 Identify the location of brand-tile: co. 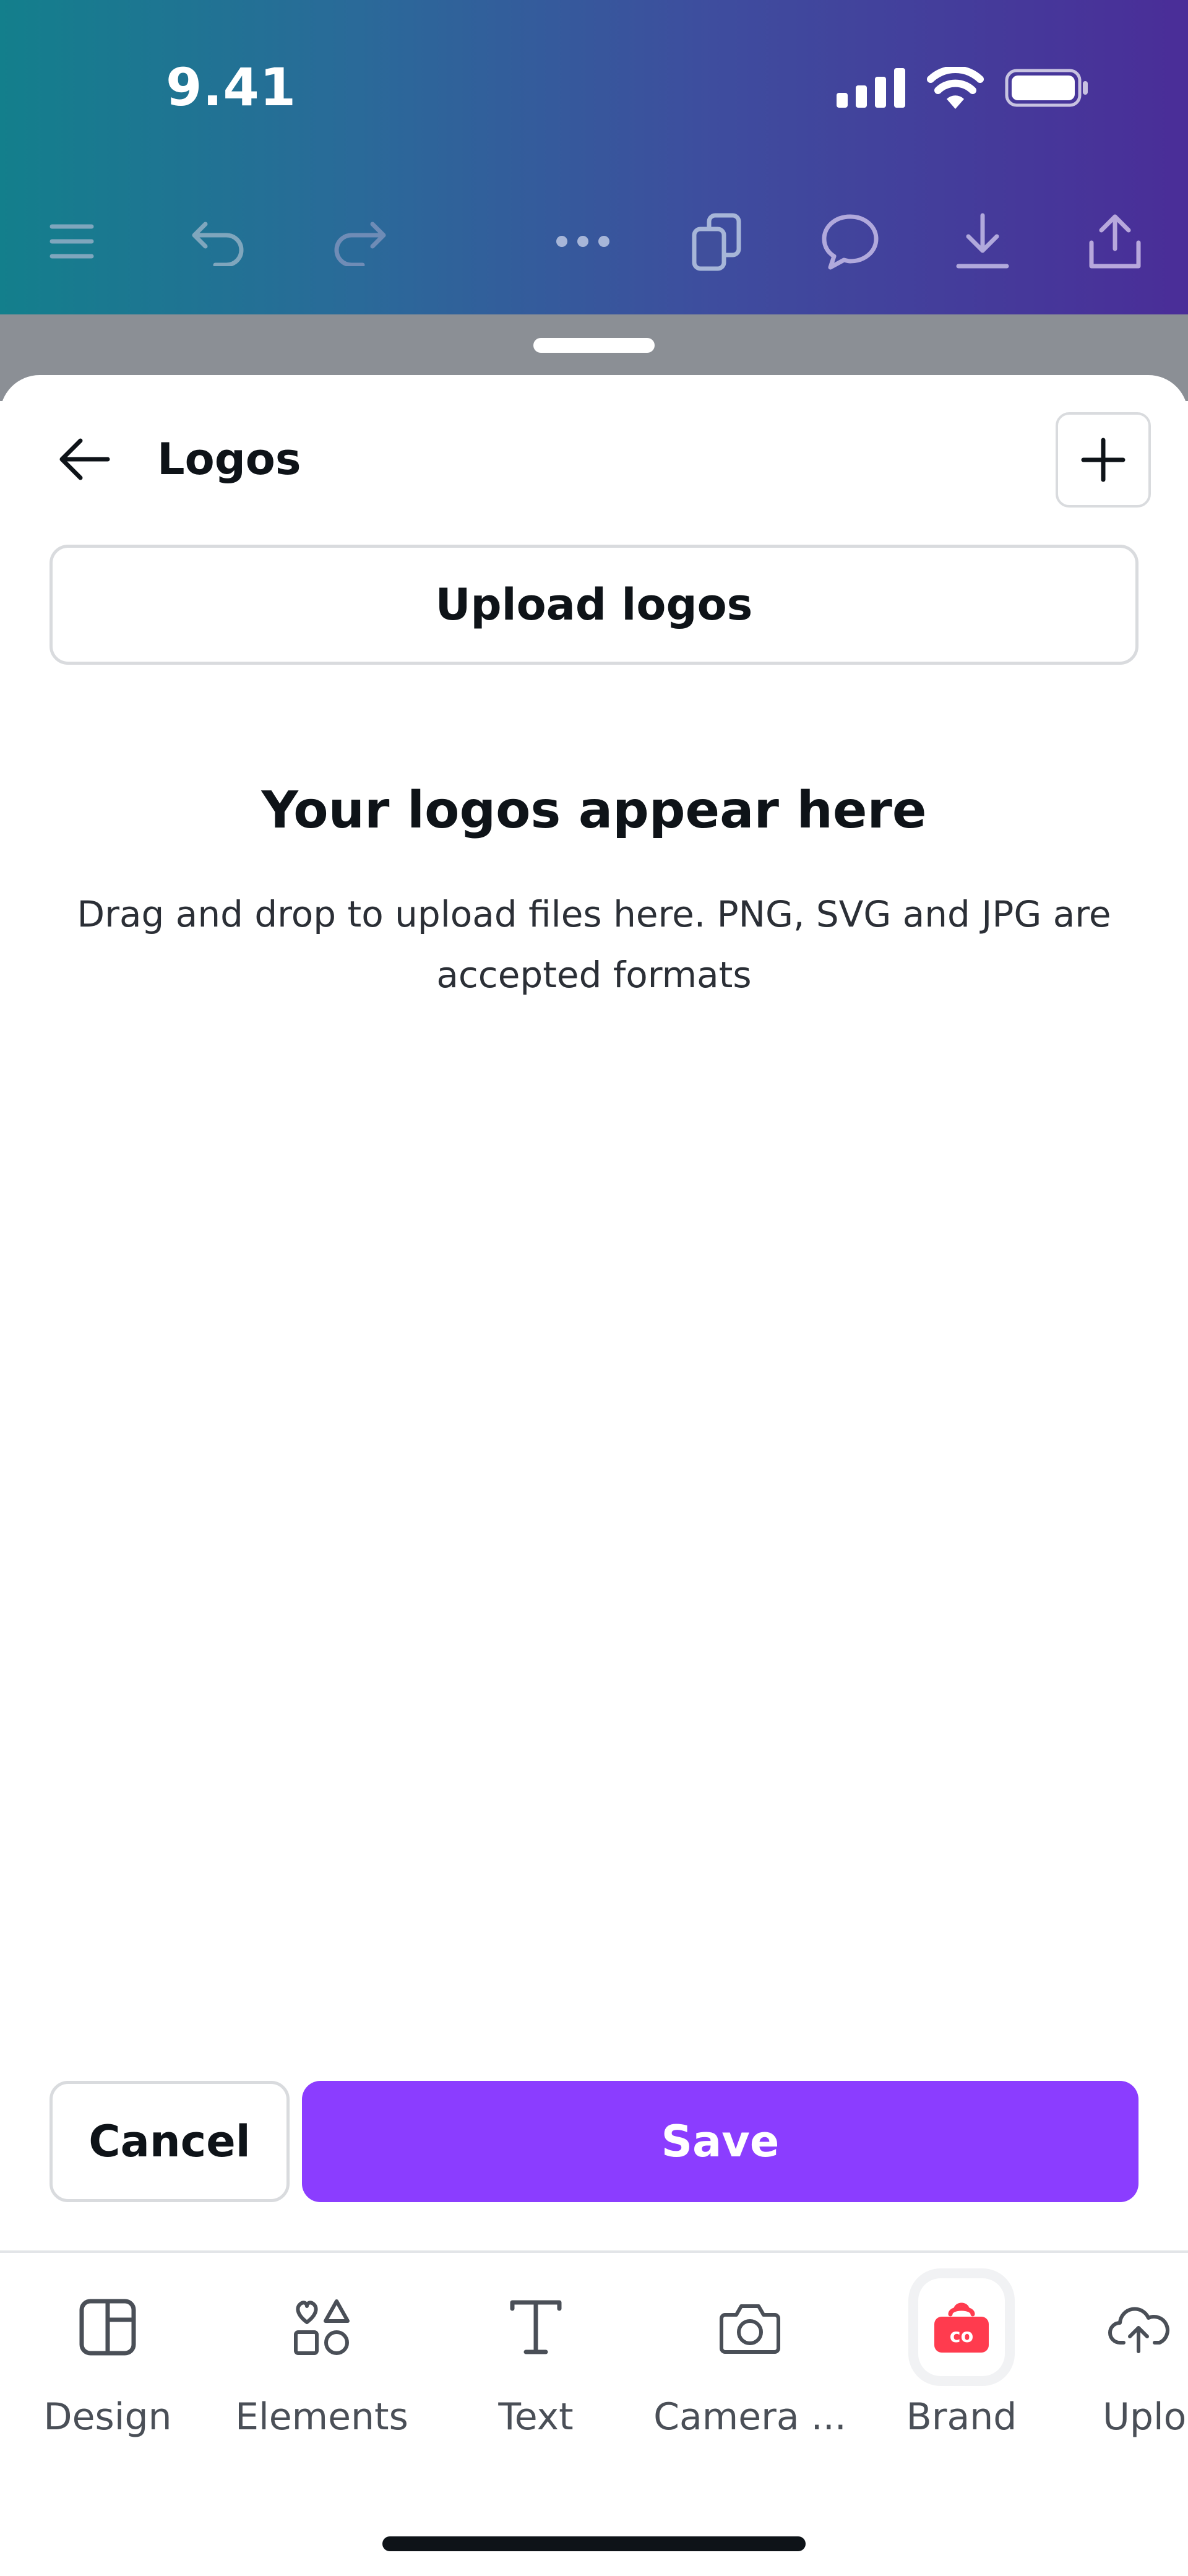
(962, 2327).